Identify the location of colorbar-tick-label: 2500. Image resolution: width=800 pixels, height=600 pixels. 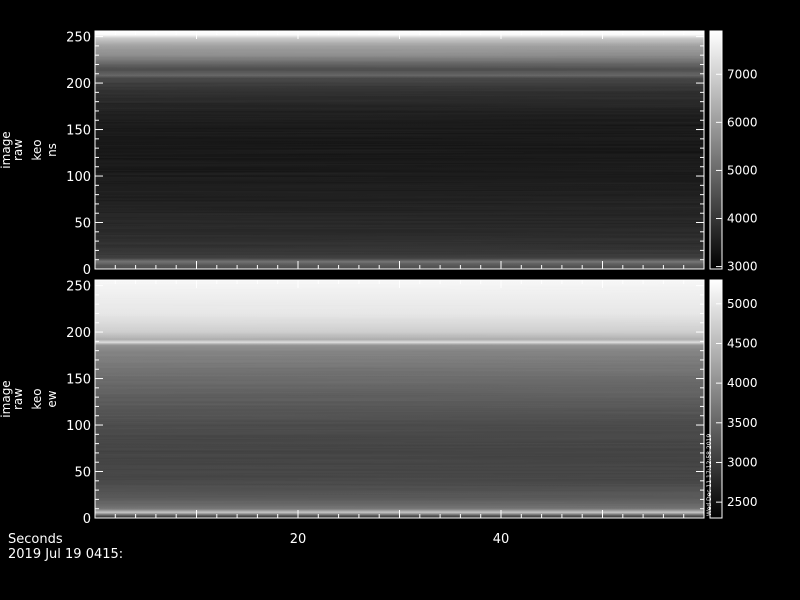
(742, 502).